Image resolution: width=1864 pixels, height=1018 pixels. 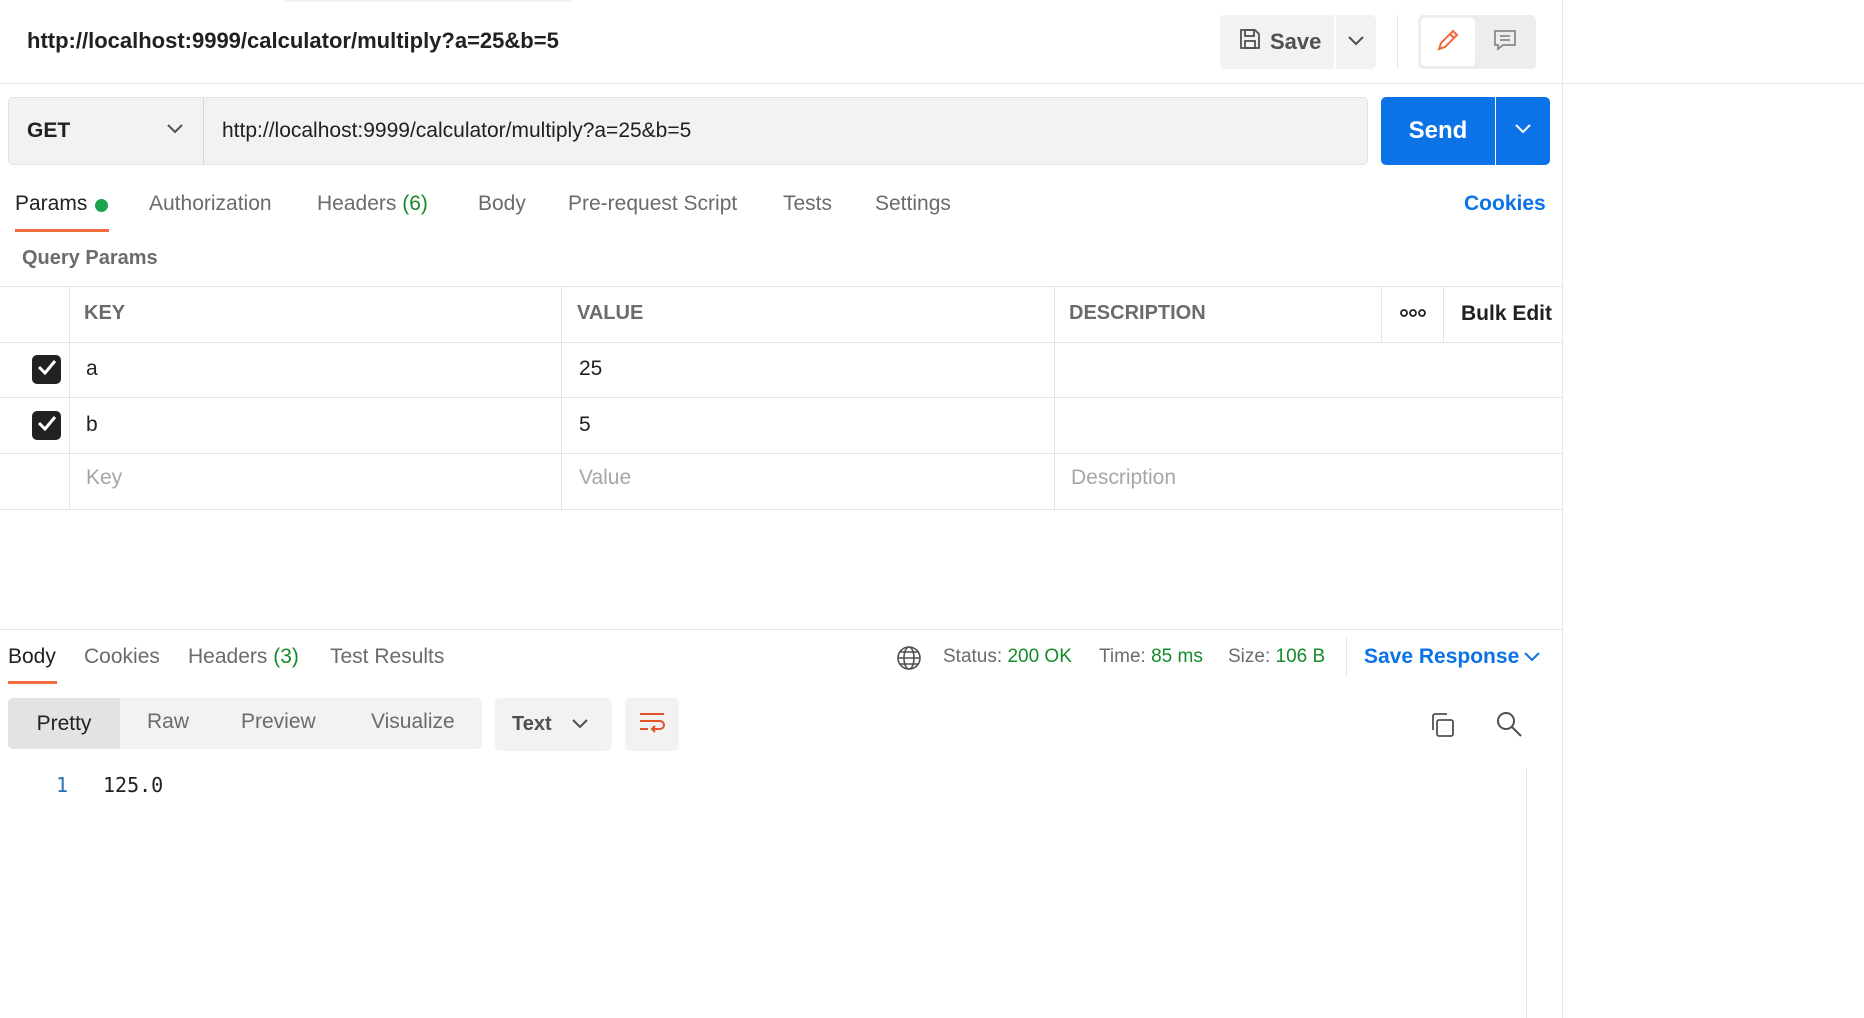 What do you see at coordinates (101, 205) in the screenshot?
I see `params-active-dot` at bounding box center [101, 205].